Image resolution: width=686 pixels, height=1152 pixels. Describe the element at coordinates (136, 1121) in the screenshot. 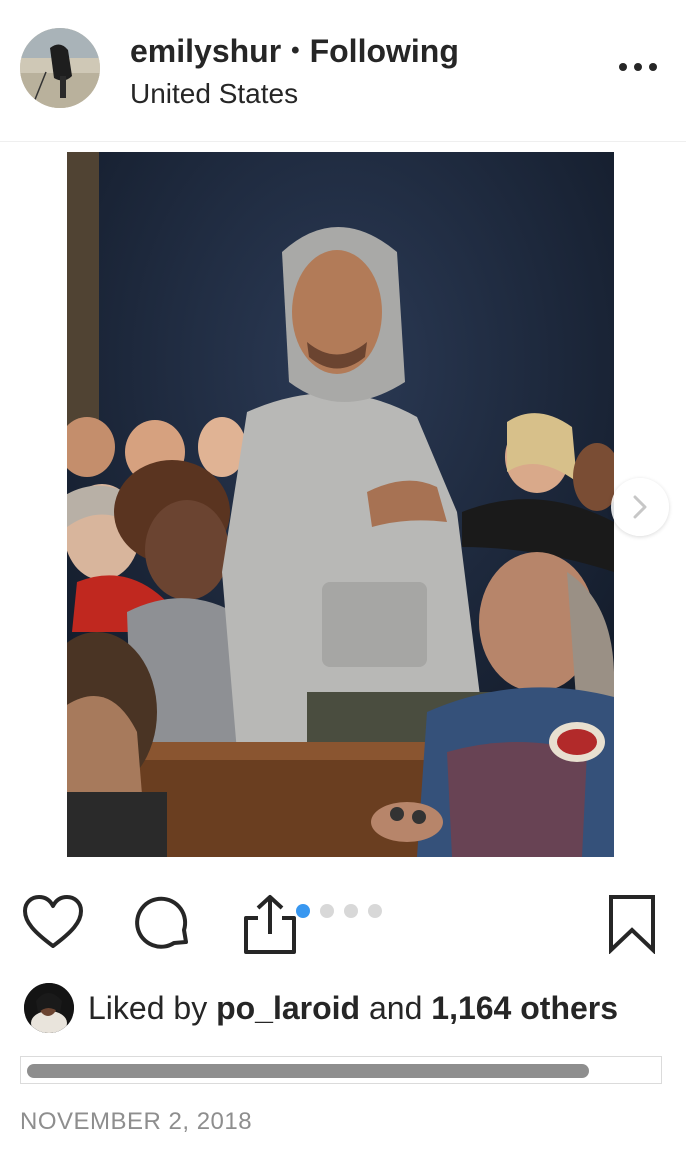

I see `post-timestamp: NOVEMBER 2, 2018` at that location.